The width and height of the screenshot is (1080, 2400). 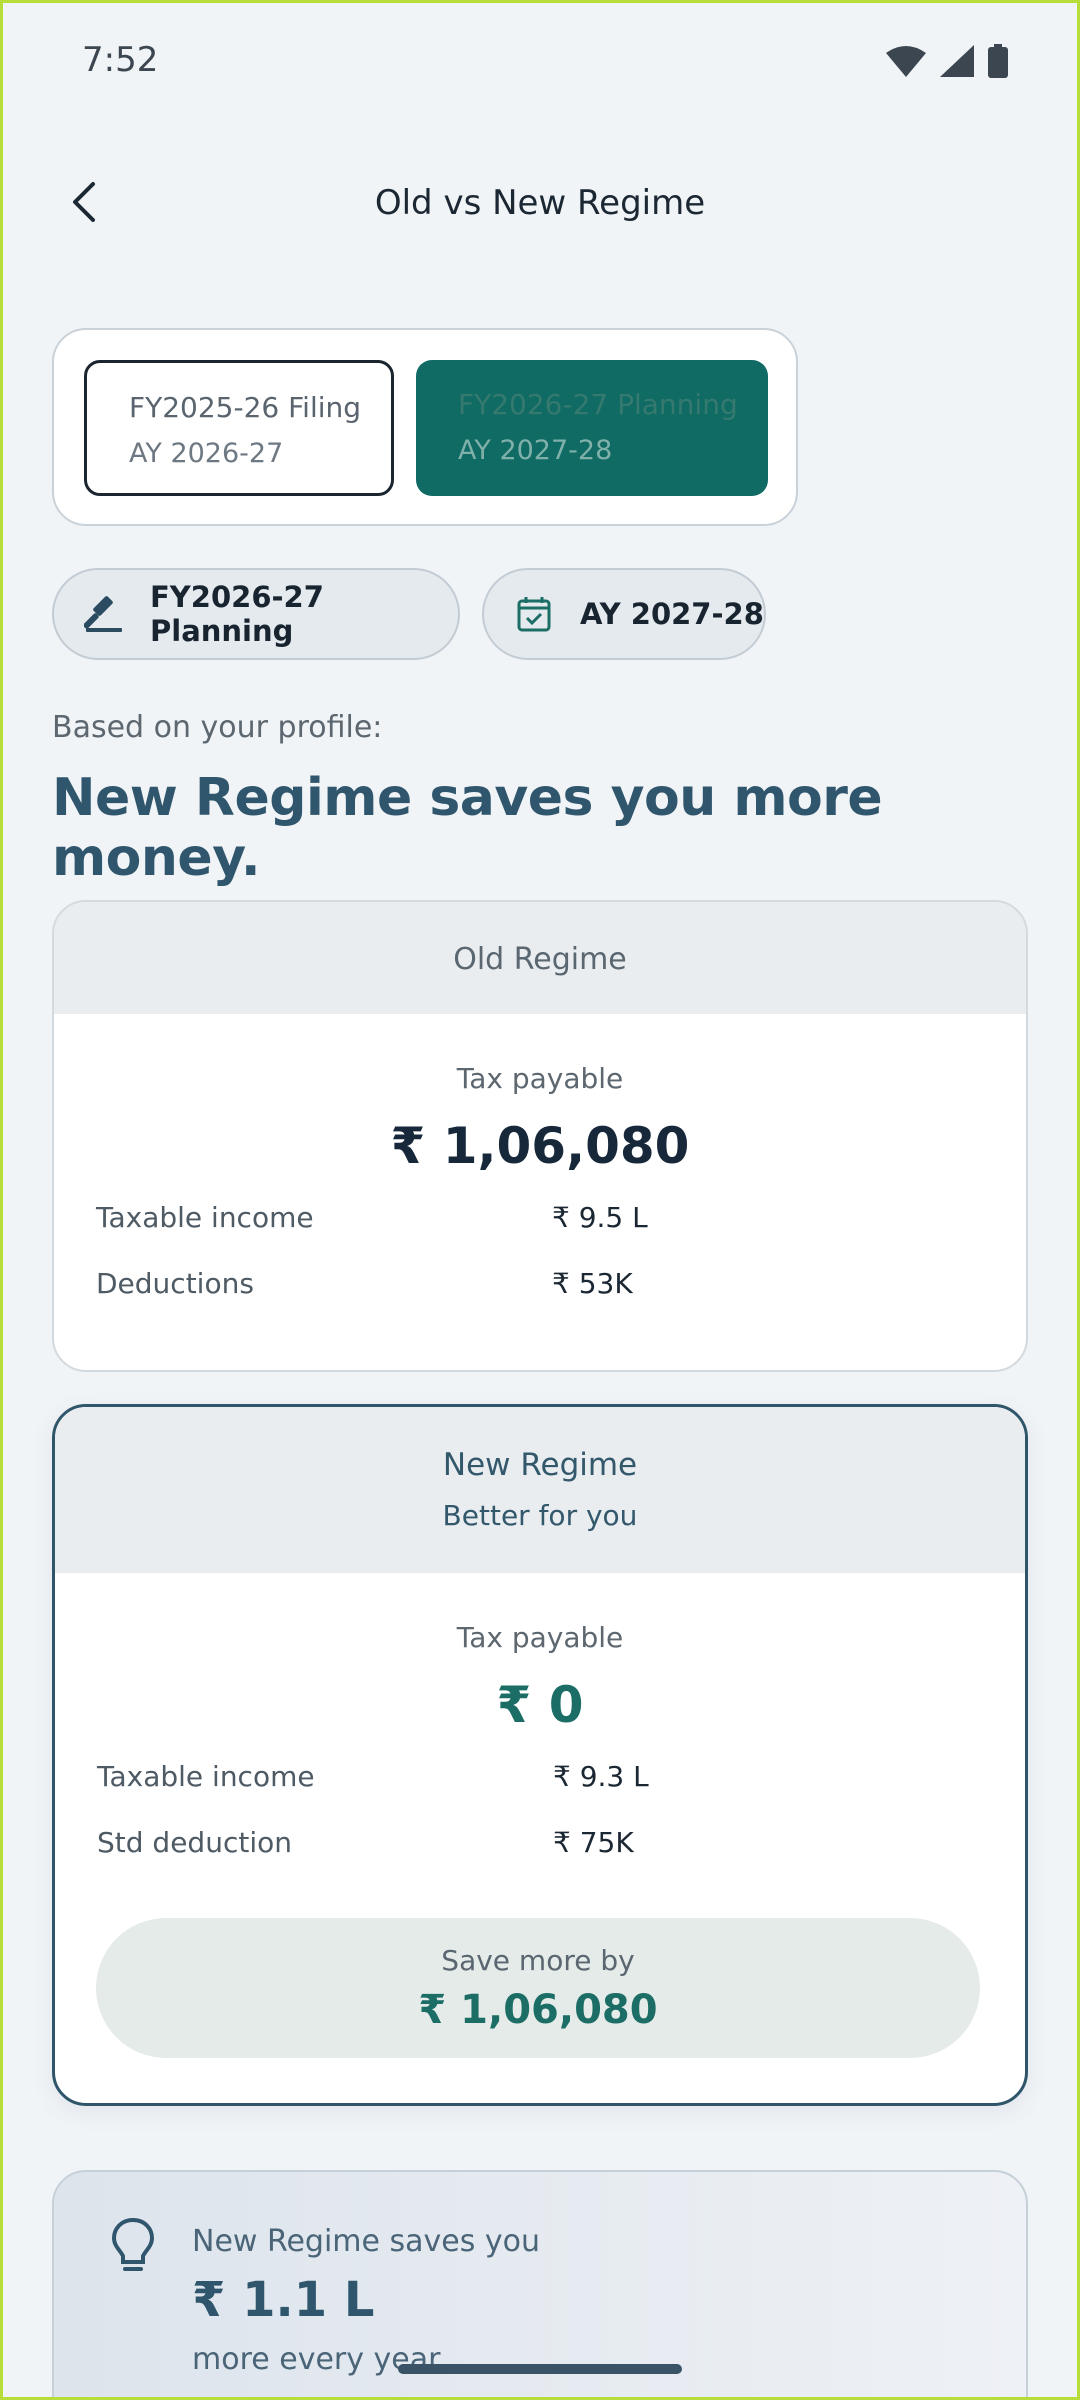 I want to click on cellular-signal-icon, so click(x=957, y=61).